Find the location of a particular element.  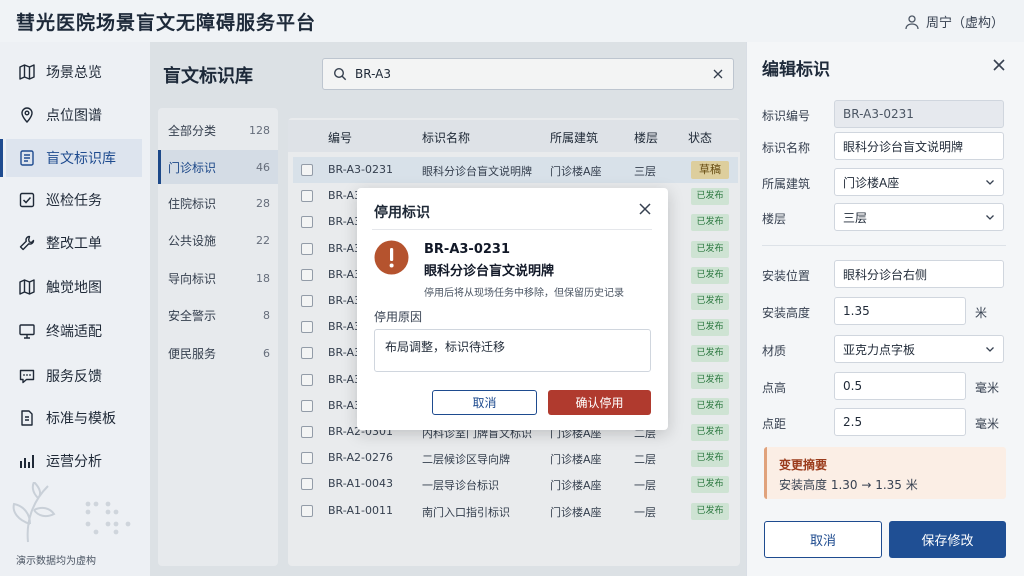

bar-chart-icon is located at coordinates (27, 461).